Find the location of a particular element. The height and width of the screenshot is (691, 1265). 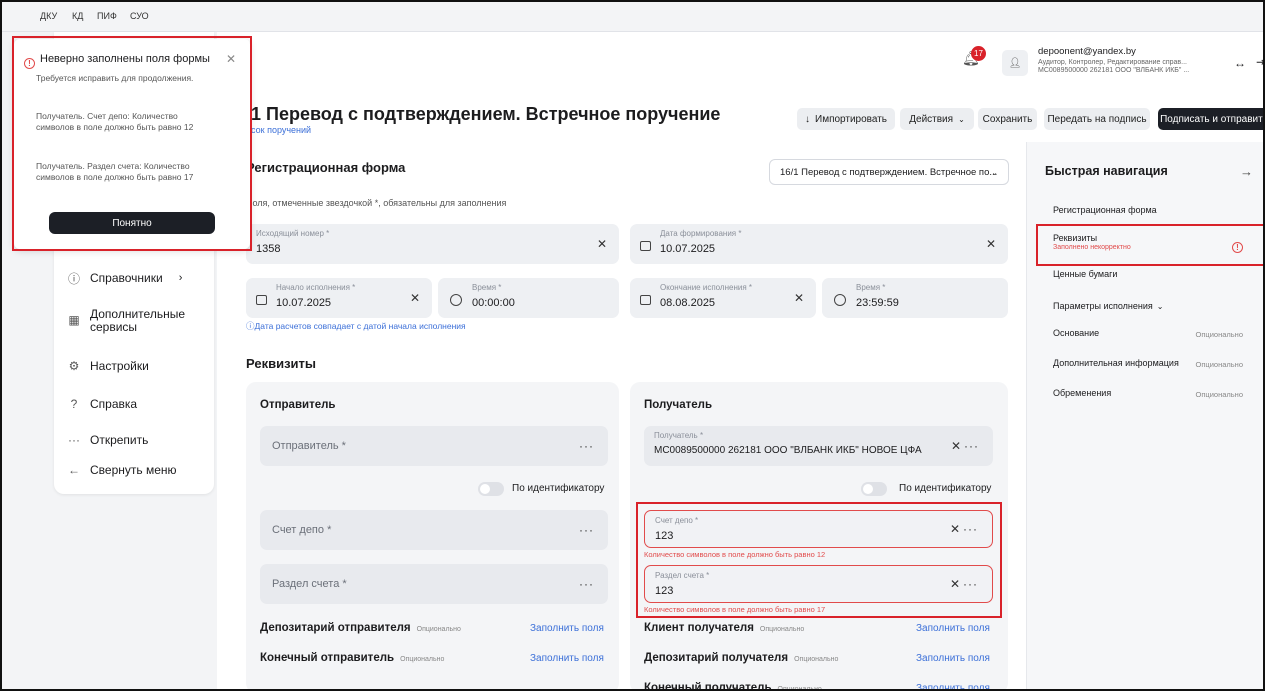

nav-registration-form: Регистрационная форма is located at coordinates (1105, 210).